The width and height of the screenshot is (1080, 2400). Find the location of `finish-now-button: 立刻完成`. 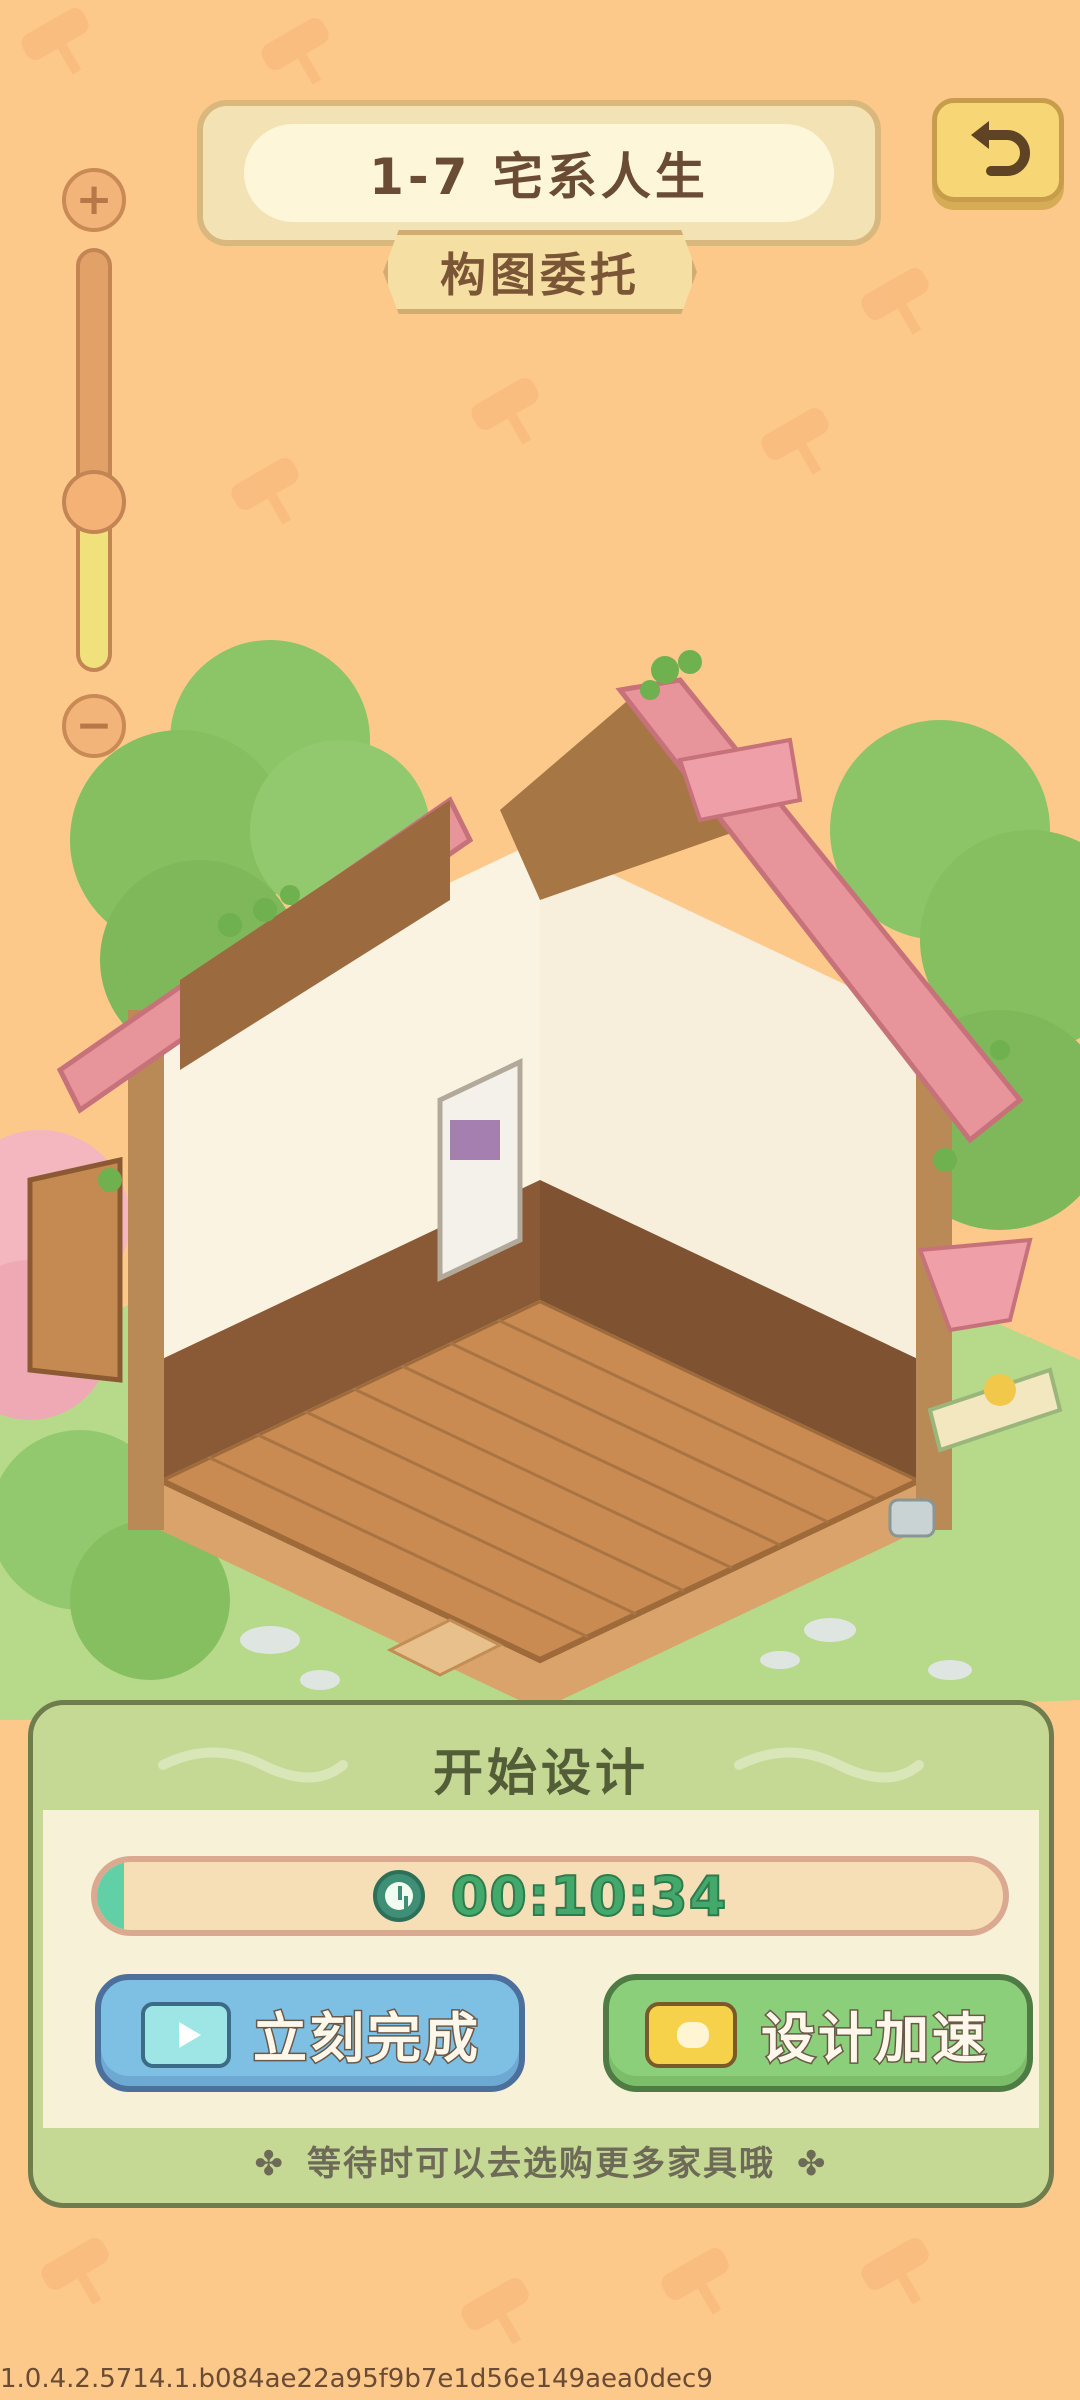

finish-now-button: 立刻完成 is located at coordinates (310, 2033).